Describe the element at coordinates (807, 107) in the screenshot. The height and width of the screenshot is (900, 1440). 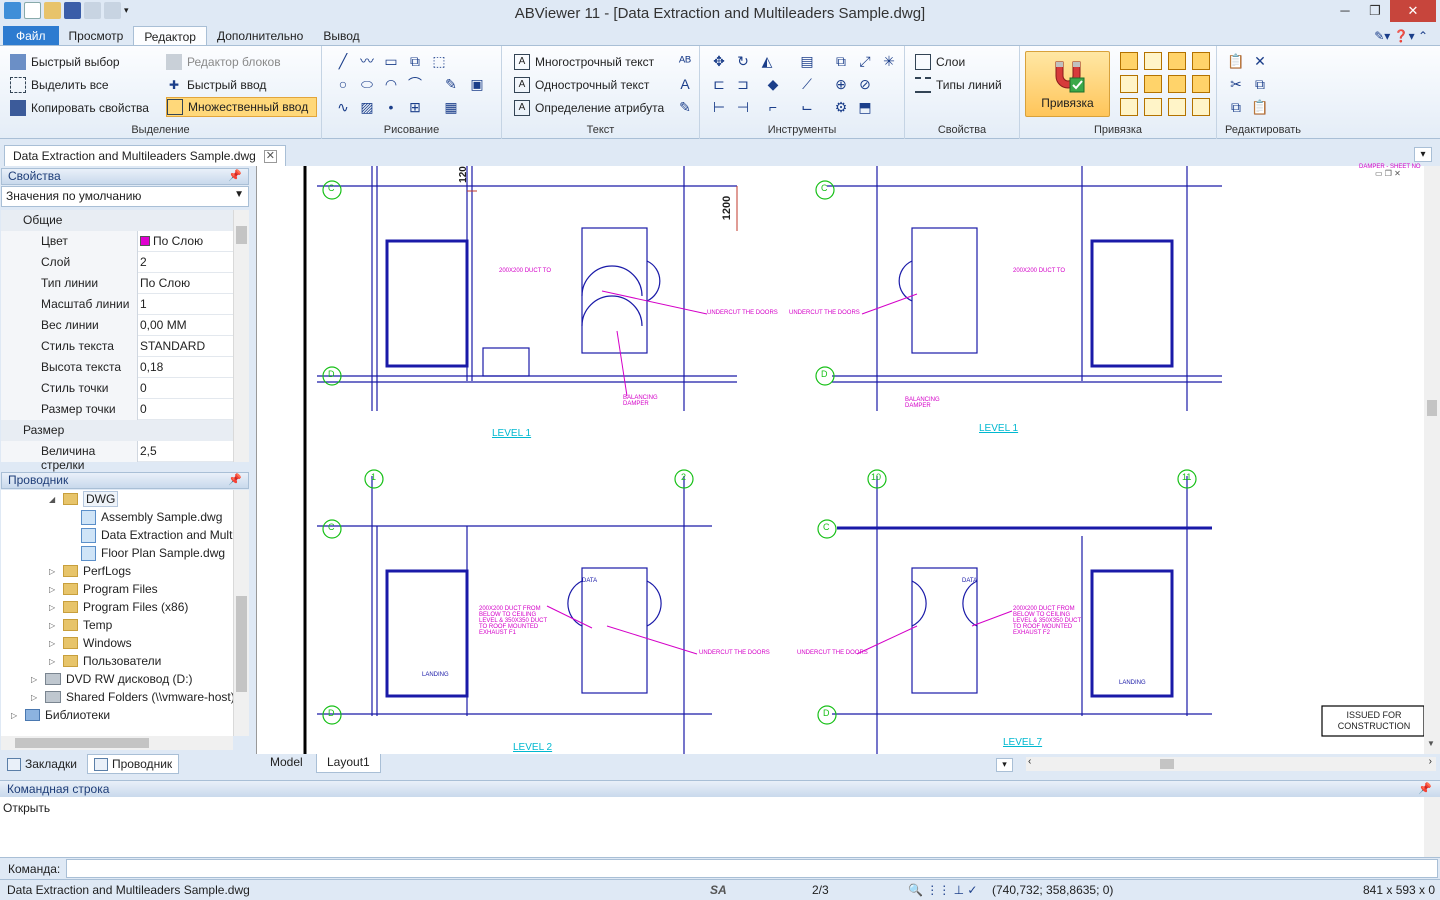
I see `chamfer-icon: ⌙` at that location.